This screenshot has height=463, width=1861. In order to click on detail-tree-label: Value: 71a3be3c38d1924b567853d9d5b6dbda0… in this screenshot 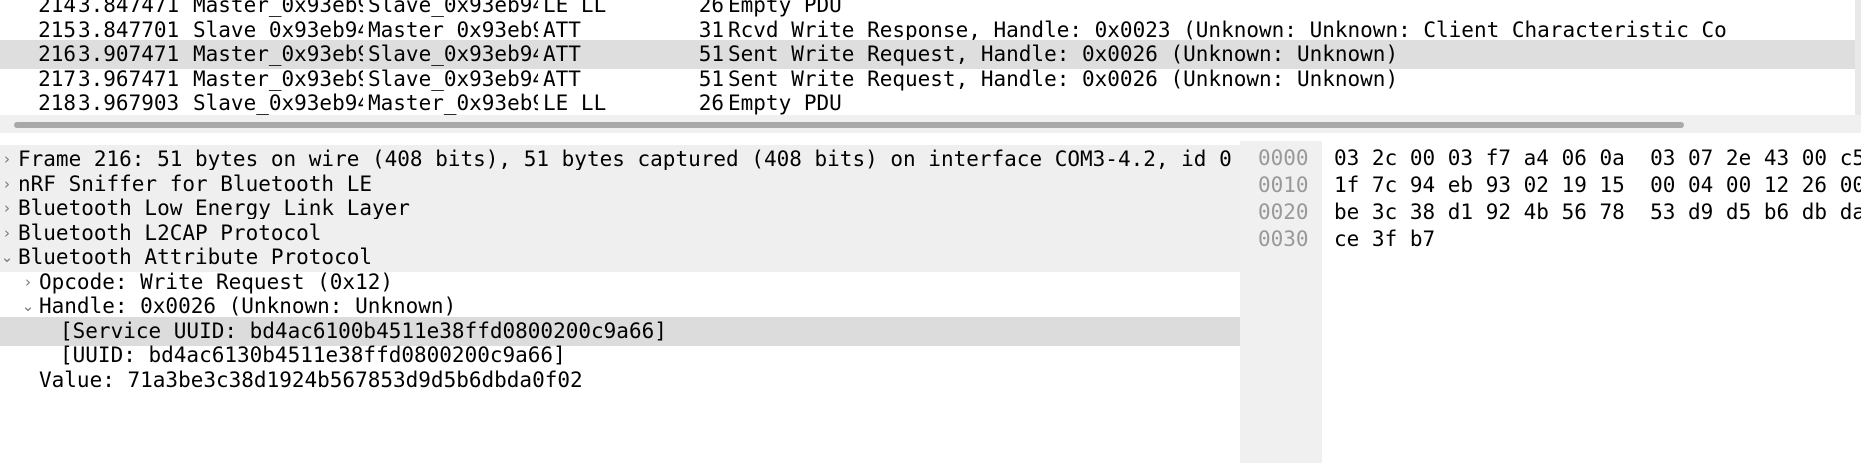, I will do `click(311, 379)`.